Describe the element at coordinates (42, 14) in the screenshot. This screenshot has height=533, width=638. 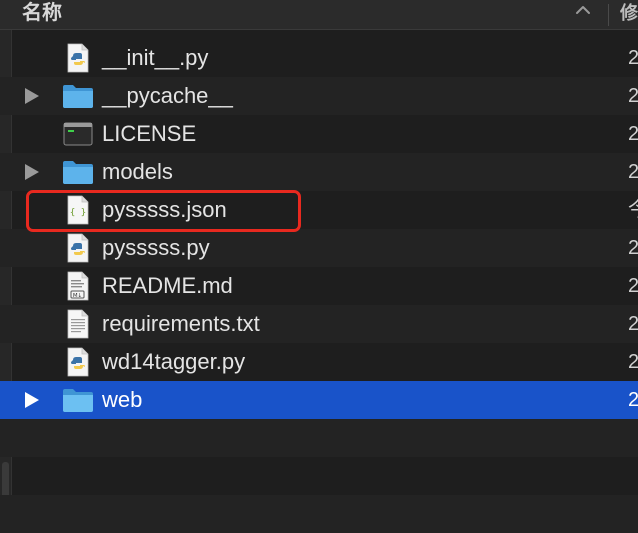
I see `name-column-header: 名称` at that location.